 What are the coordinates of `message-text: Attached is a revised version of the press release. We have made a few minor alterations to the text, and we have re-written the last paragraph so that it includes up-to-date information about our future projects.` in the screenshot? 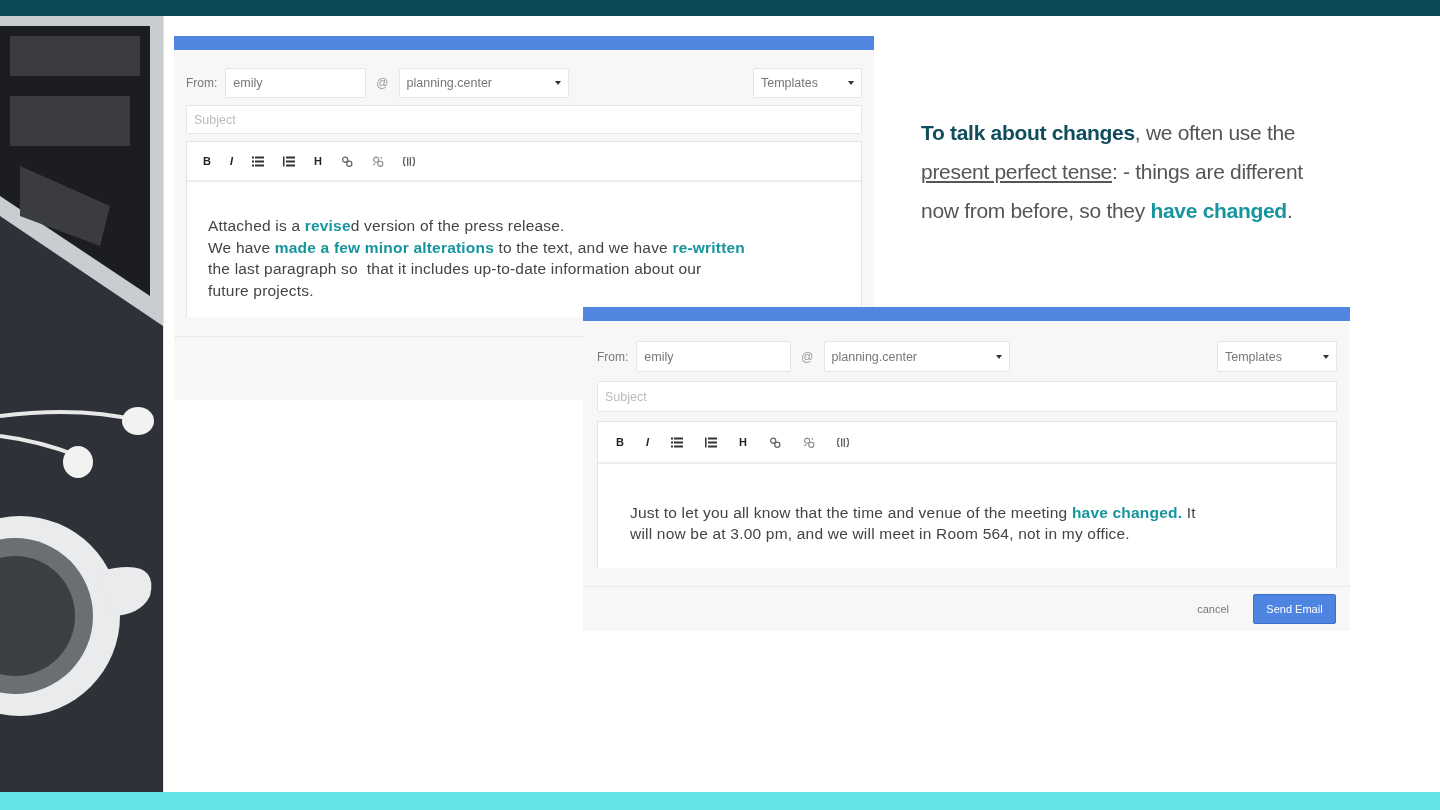 It's located at (477, 258).